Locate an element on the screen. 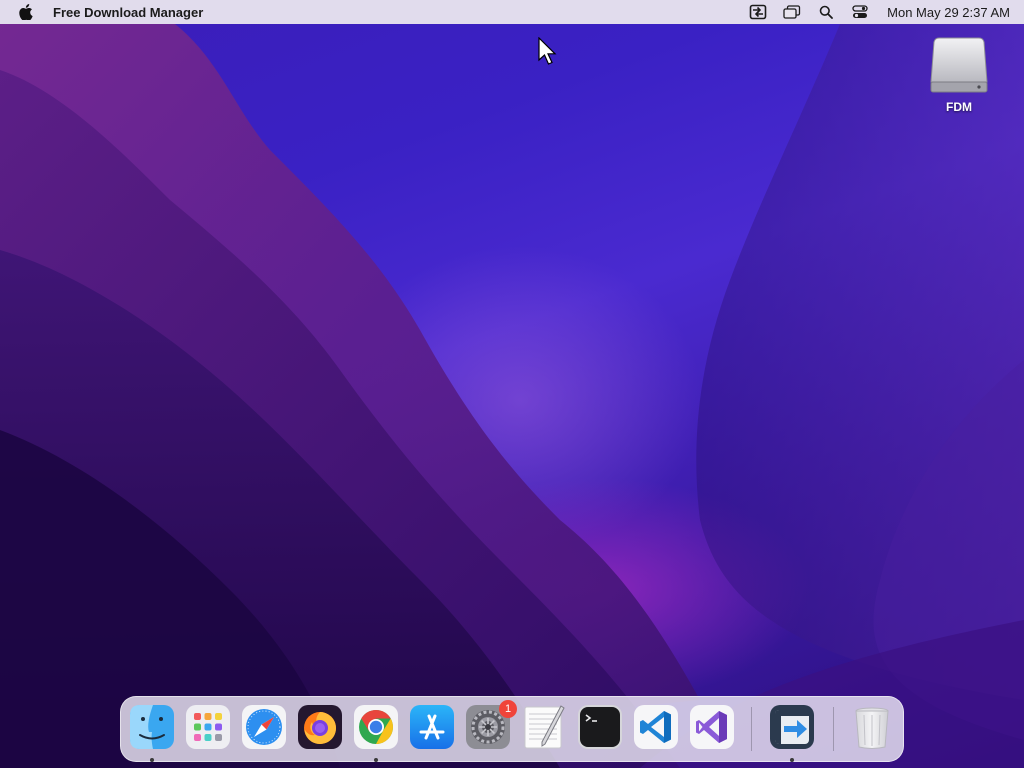 The height and width of the screenshot is (768, 1024). dock-item-launchpad is located at coordinates (208, 727).